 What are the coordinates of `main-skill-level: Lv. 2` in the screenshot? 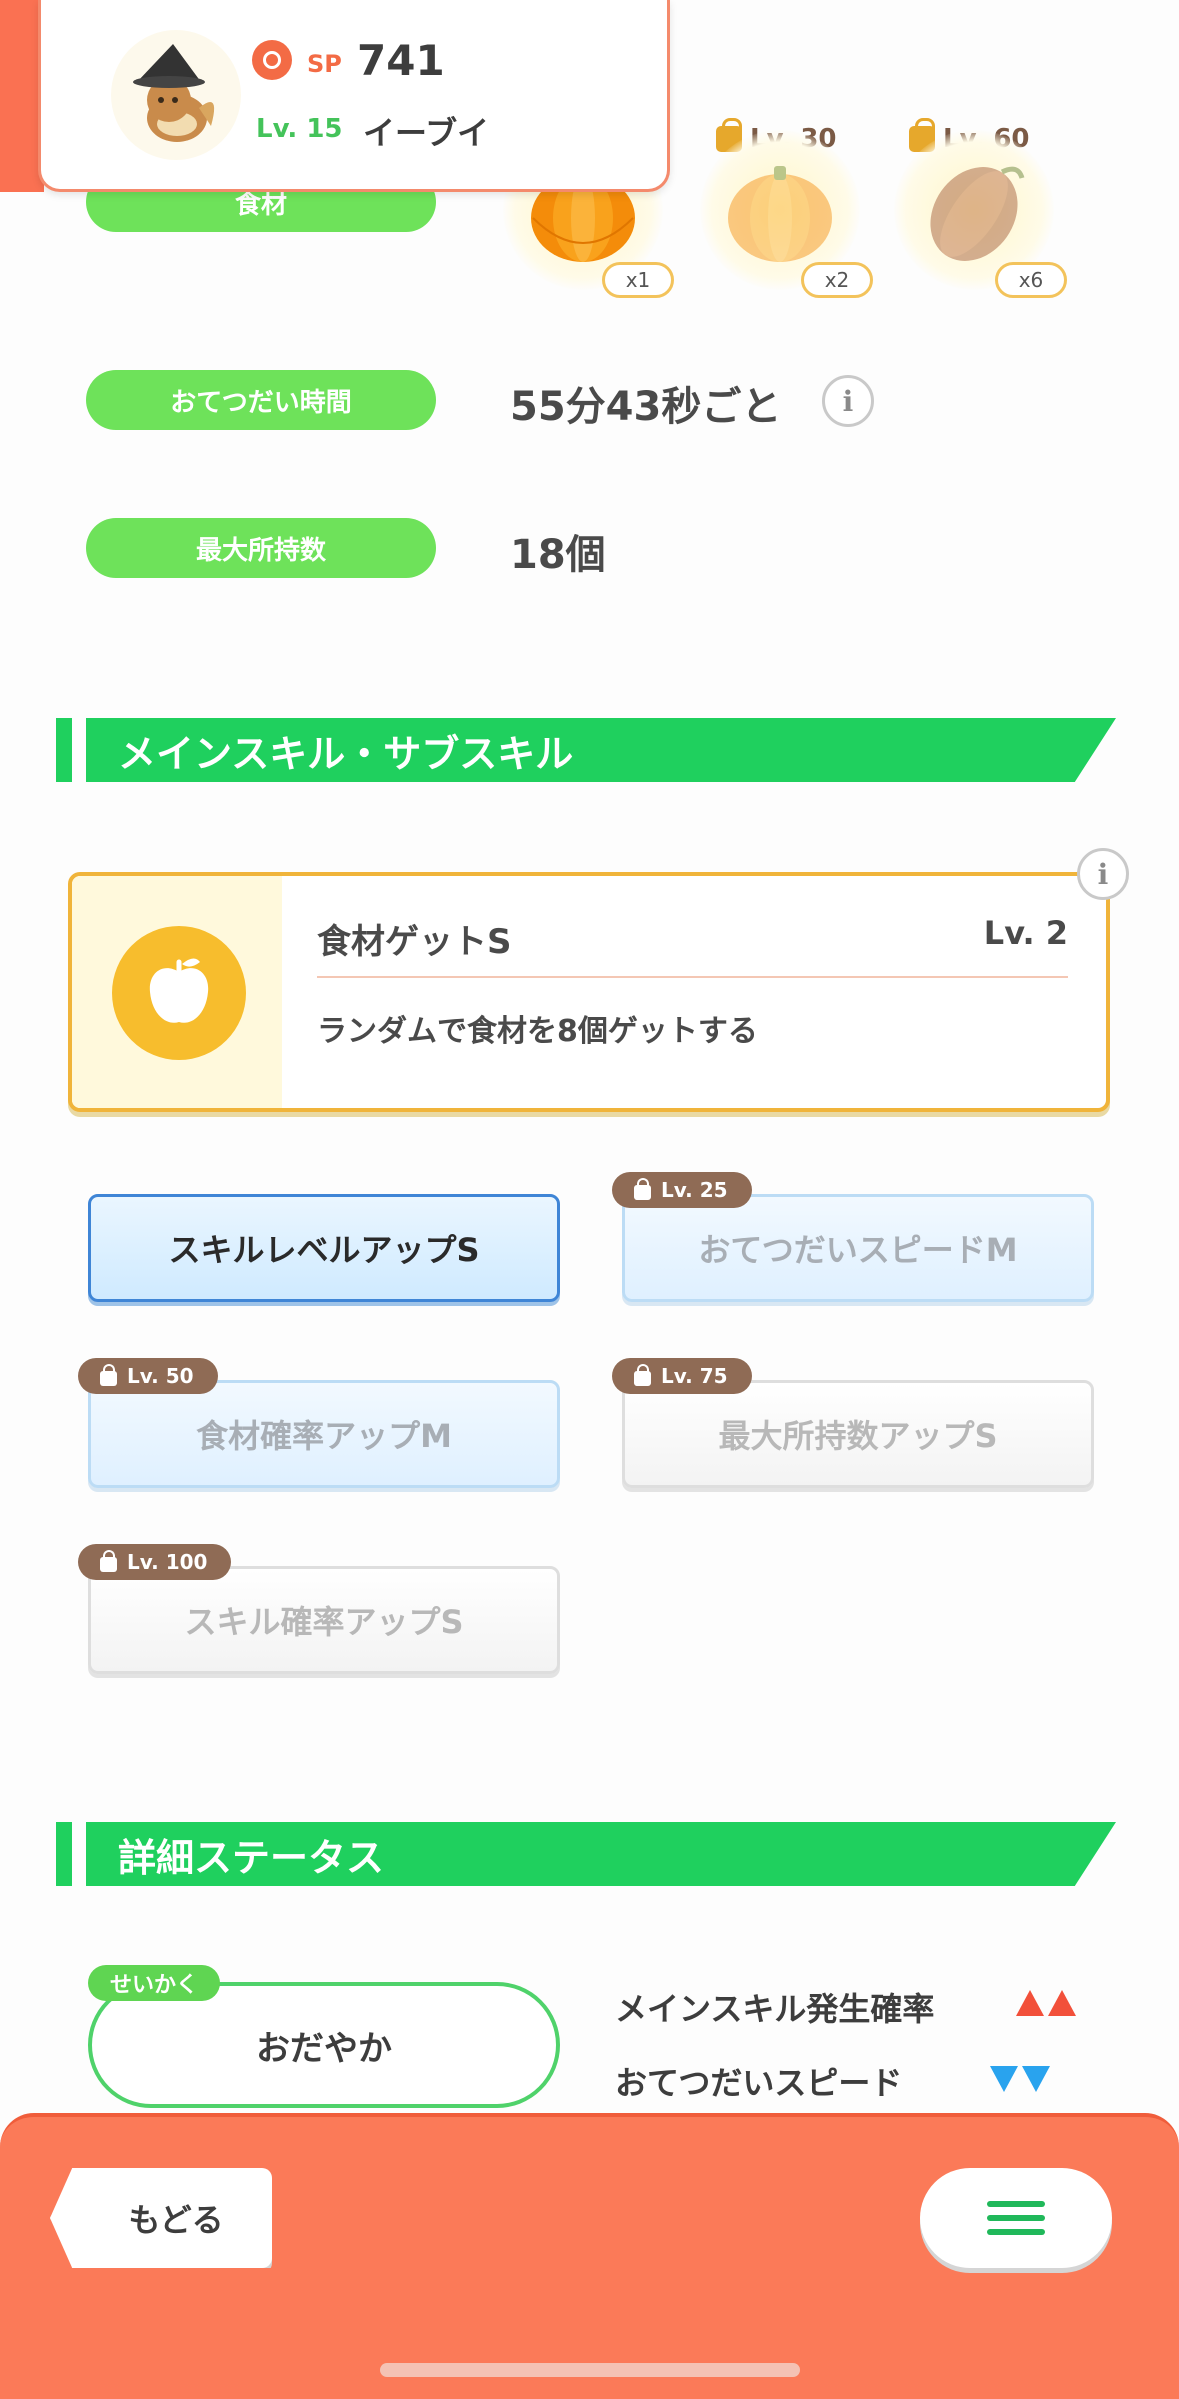 It's located at (1025, 933).